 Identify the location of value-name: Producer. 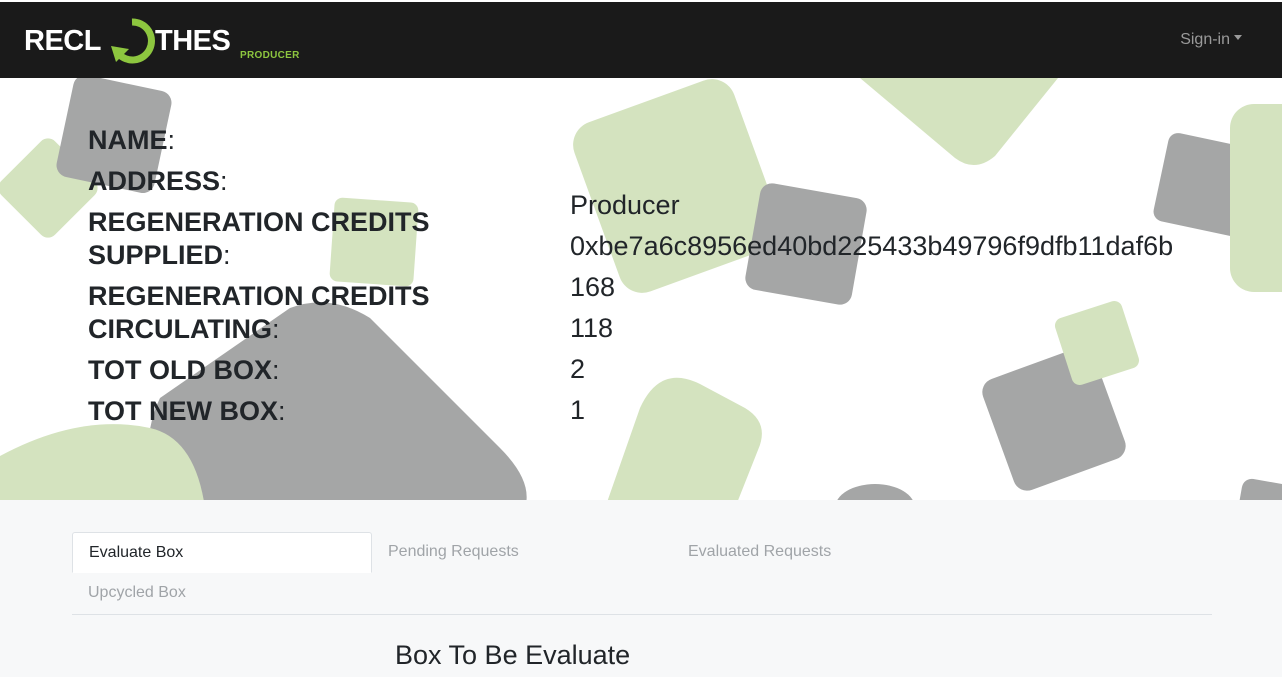
(625, 205).